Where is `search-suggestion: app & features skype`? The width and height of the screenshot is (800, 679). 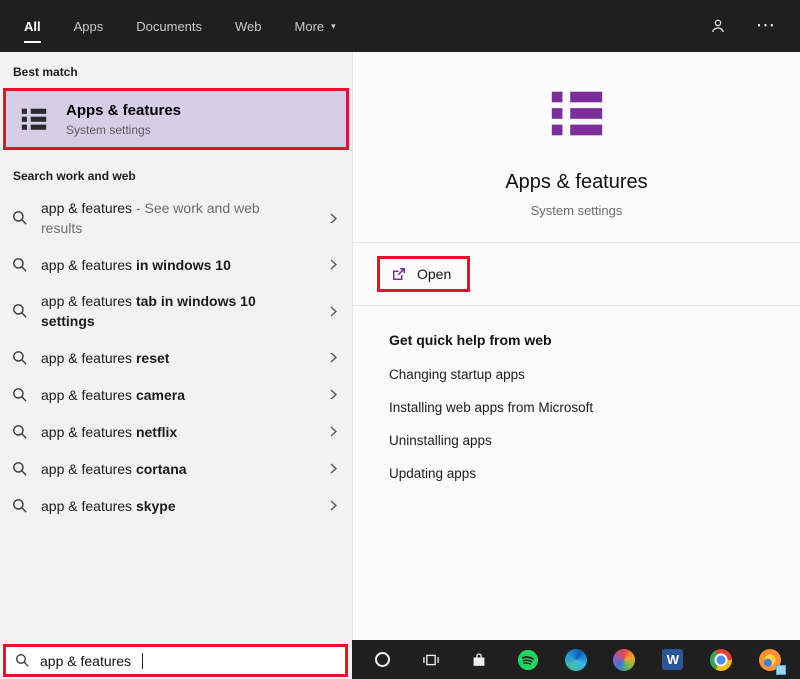 search-suggestion: app & features skype is located at coordinates (176, 505).